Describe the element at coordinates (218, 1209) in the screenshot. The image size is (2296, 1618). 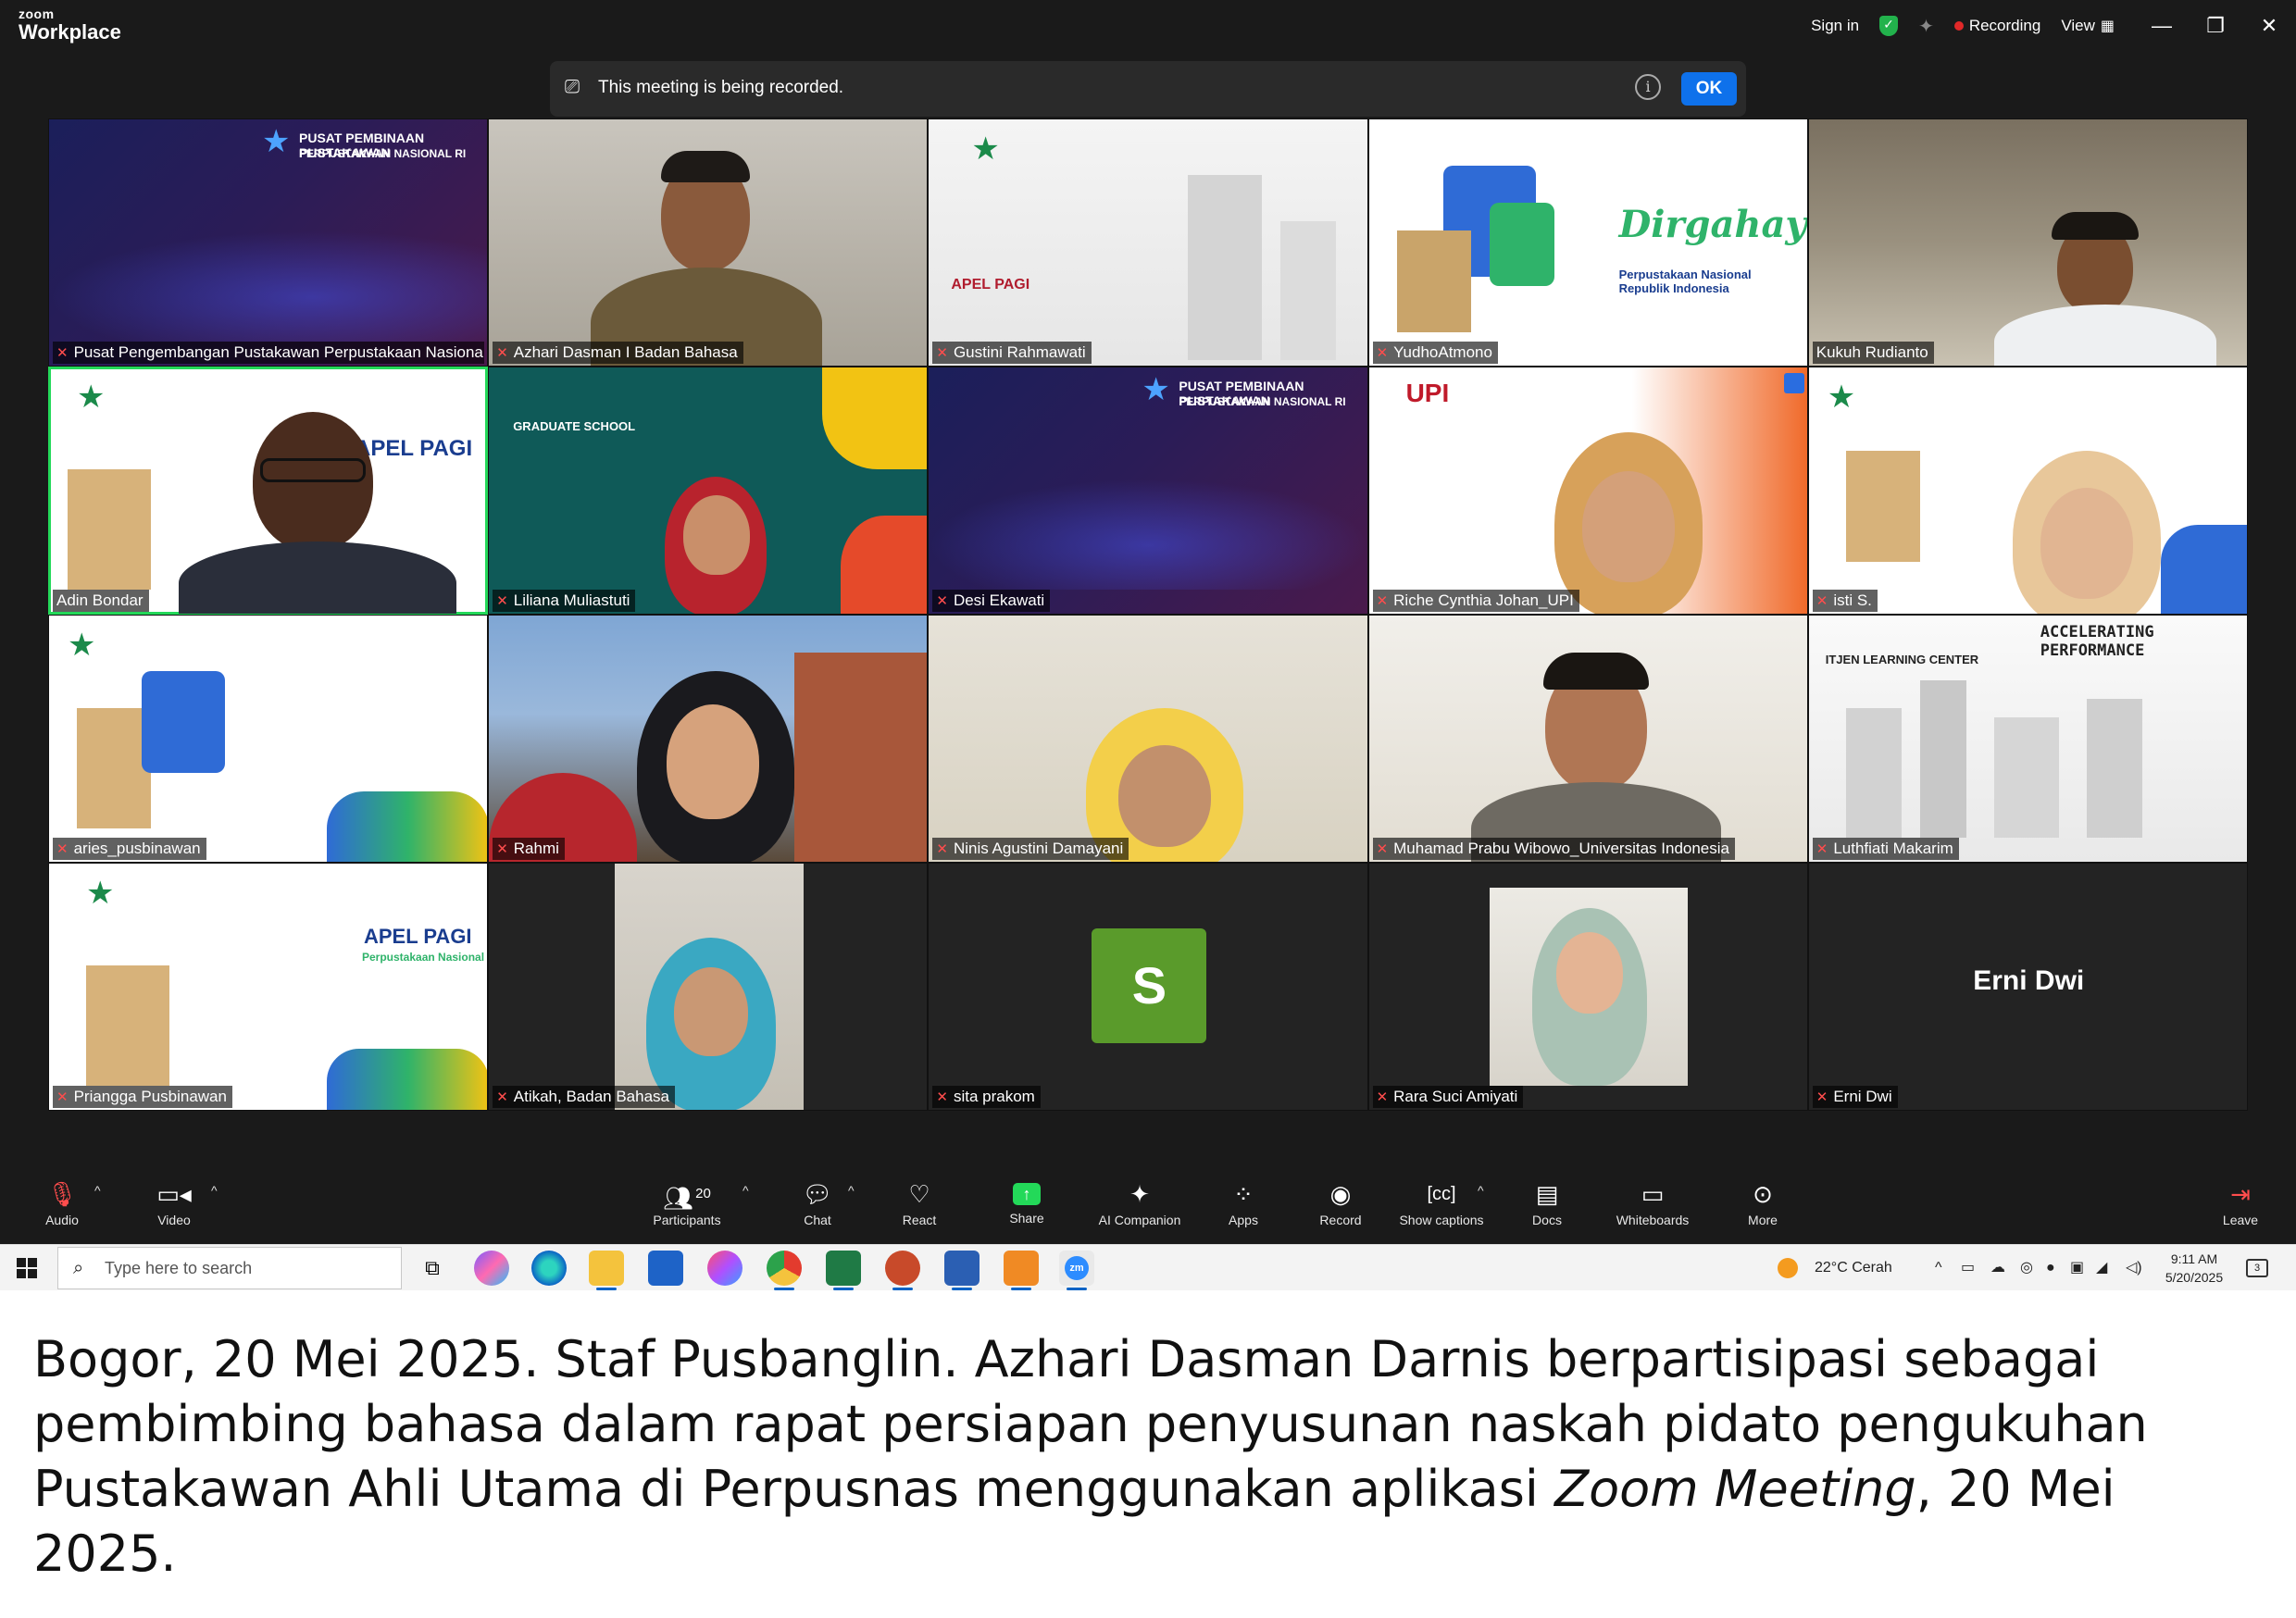
I see `video-options-caret: ^` at that location.